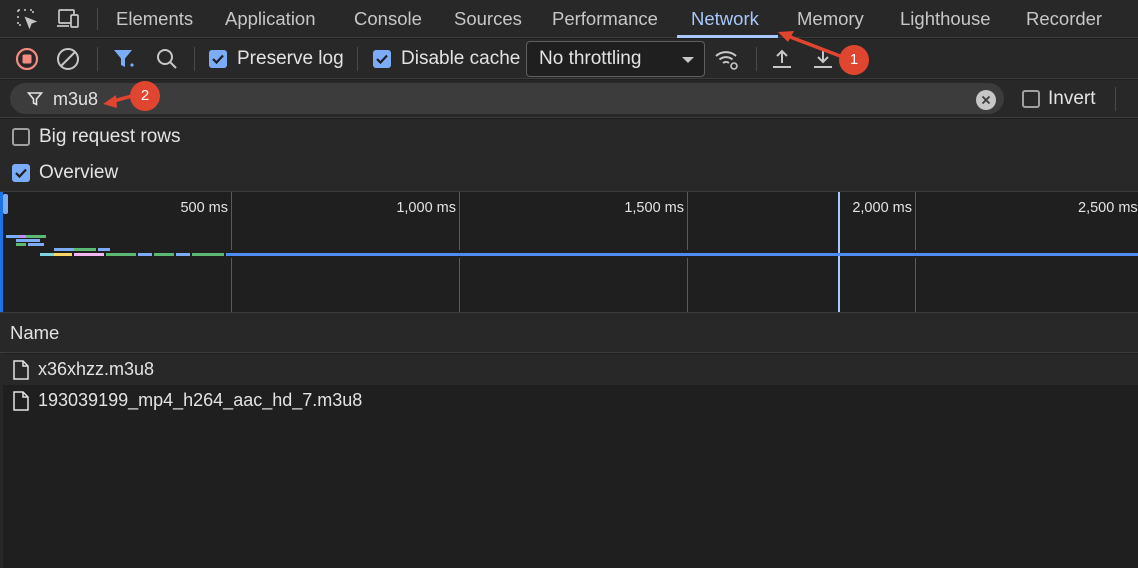 Image resolution: width=1138 pixels, height=568 pixels. What do you see at coordinates (1, 252) in the screenshot?
I see `overview-window-edge` at bounding box center [1, 252].